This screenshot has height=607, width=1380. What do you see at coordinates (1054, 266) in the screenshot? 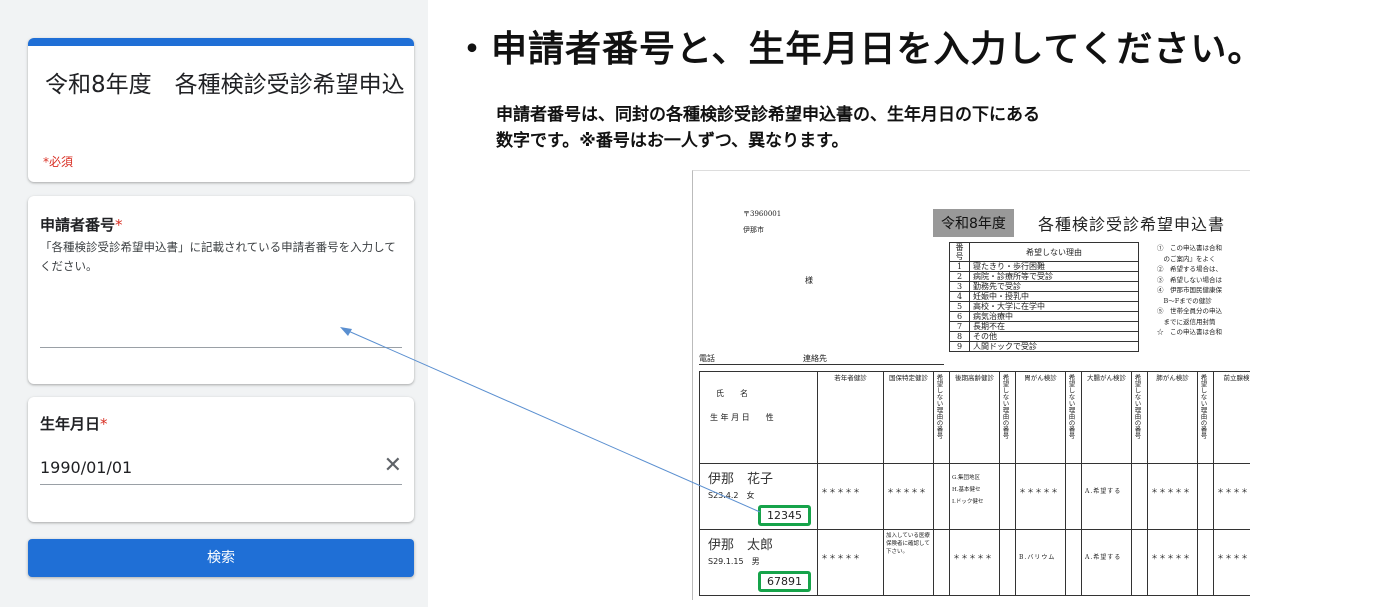
I see `reason-text: 寝たきり・歩行困難` at bounding box center [1054, 266].